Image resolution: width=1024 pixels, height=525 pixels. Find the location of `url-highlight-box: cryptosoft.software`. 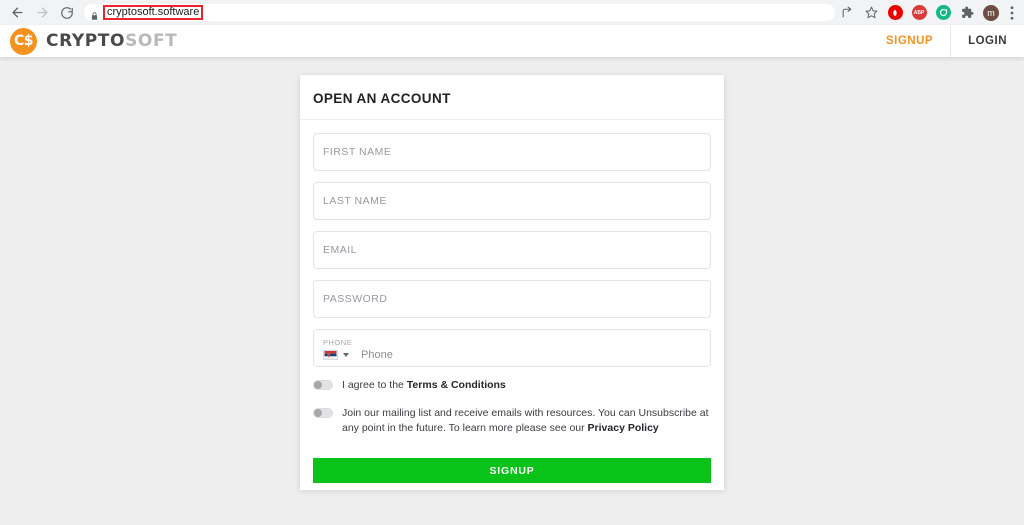

url-highlight-box: cryptosoft.software is located at coordinates (153, 12).